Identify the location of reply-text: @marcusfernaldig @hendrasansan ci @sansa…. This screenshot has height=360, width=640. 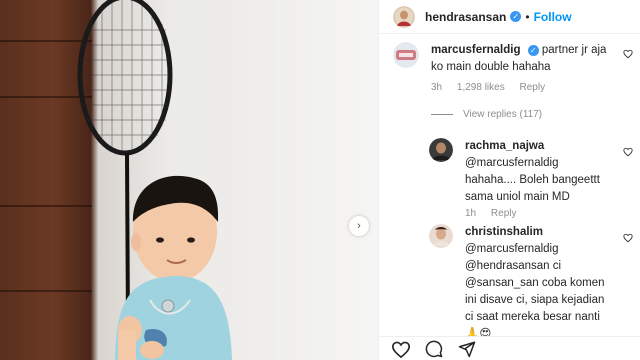
(535, 283).